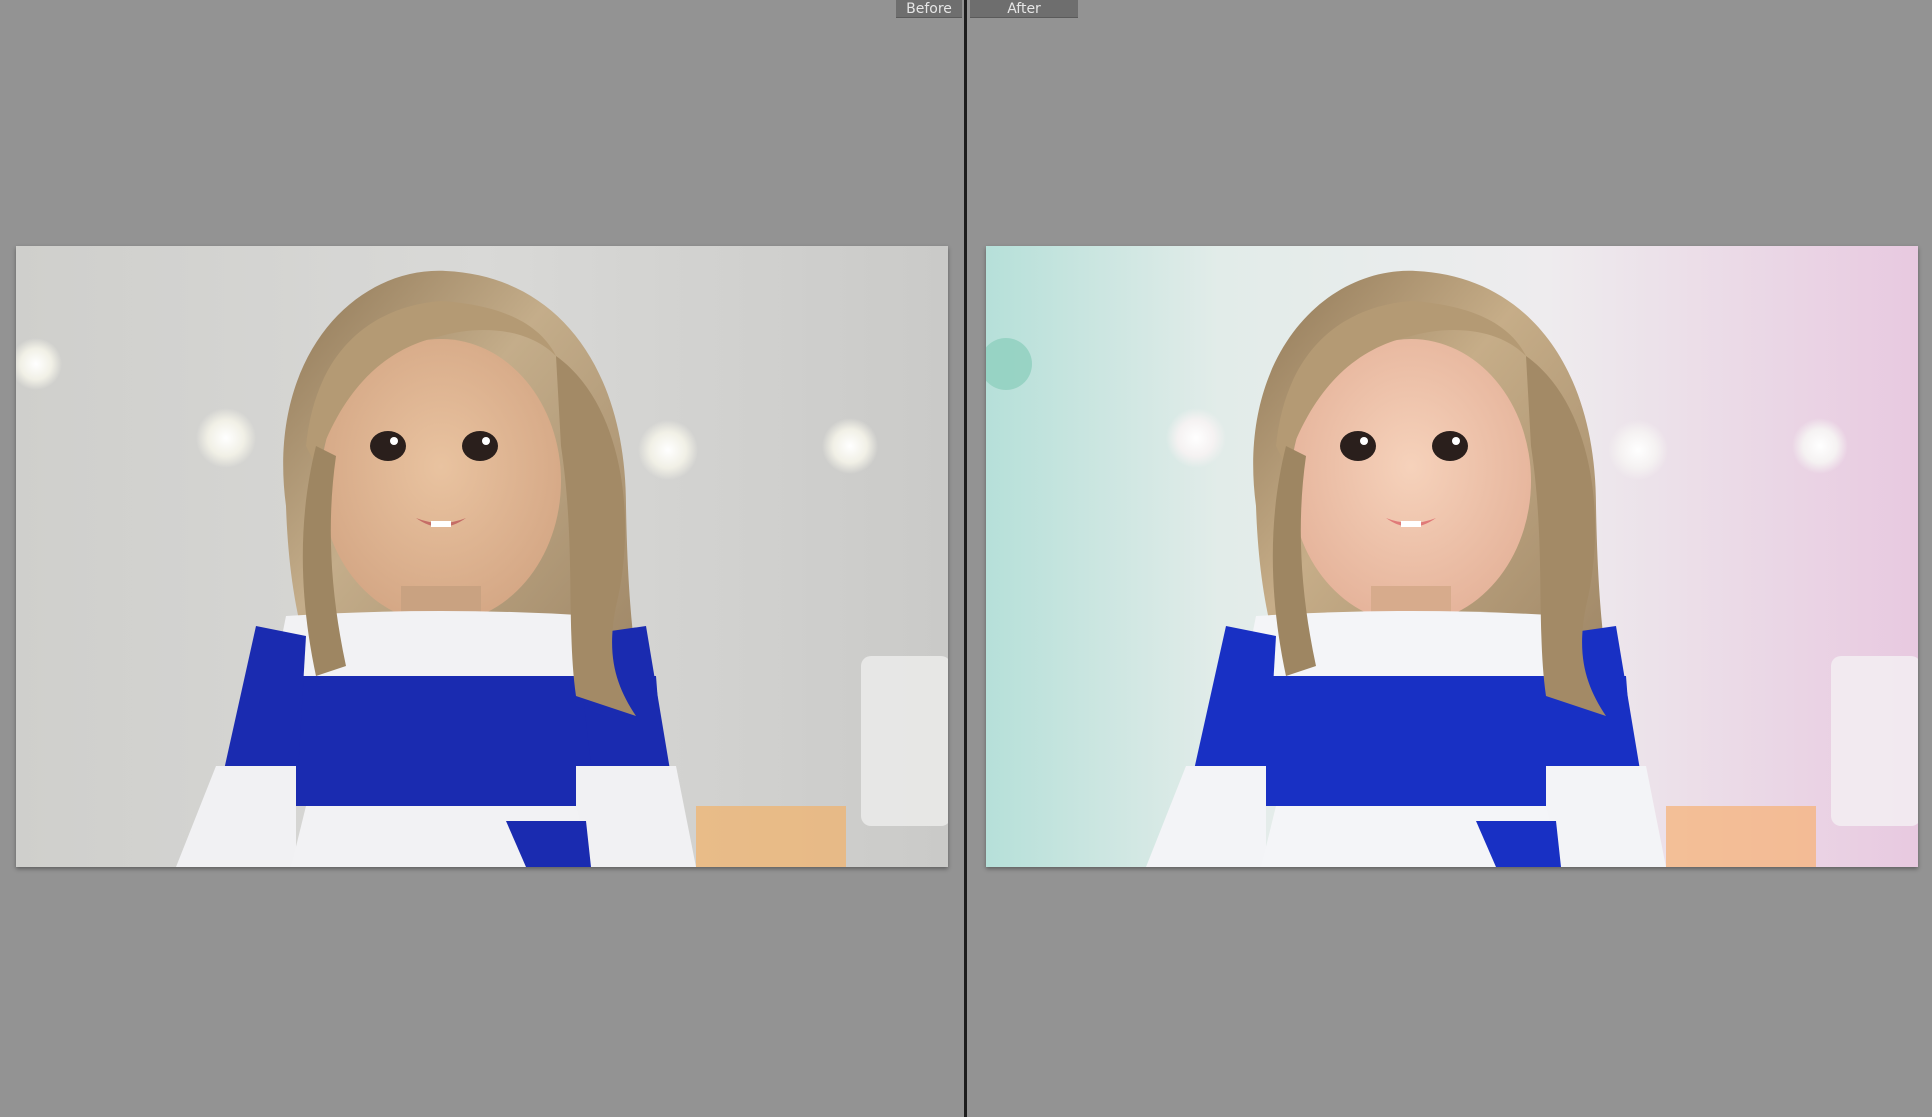 The height and width of the screenshot is (1117, 1932). Describe the element at coordinates (929, 9) in the screenshot. I see `before-label: Before` at that location.